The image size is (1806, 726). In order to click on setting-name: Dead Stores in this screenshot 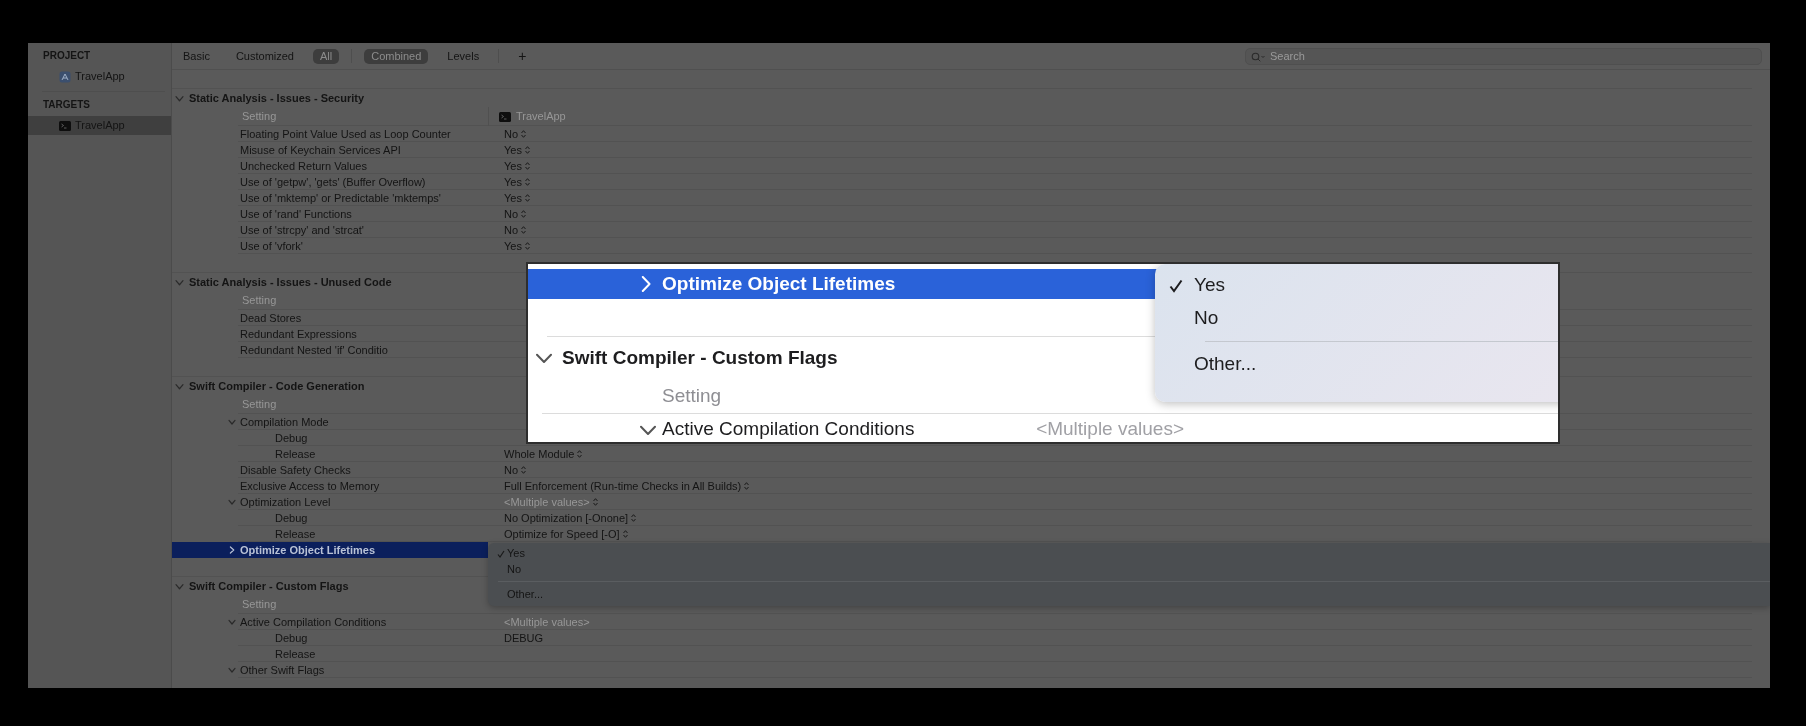, I will do `click(271, 318)`.